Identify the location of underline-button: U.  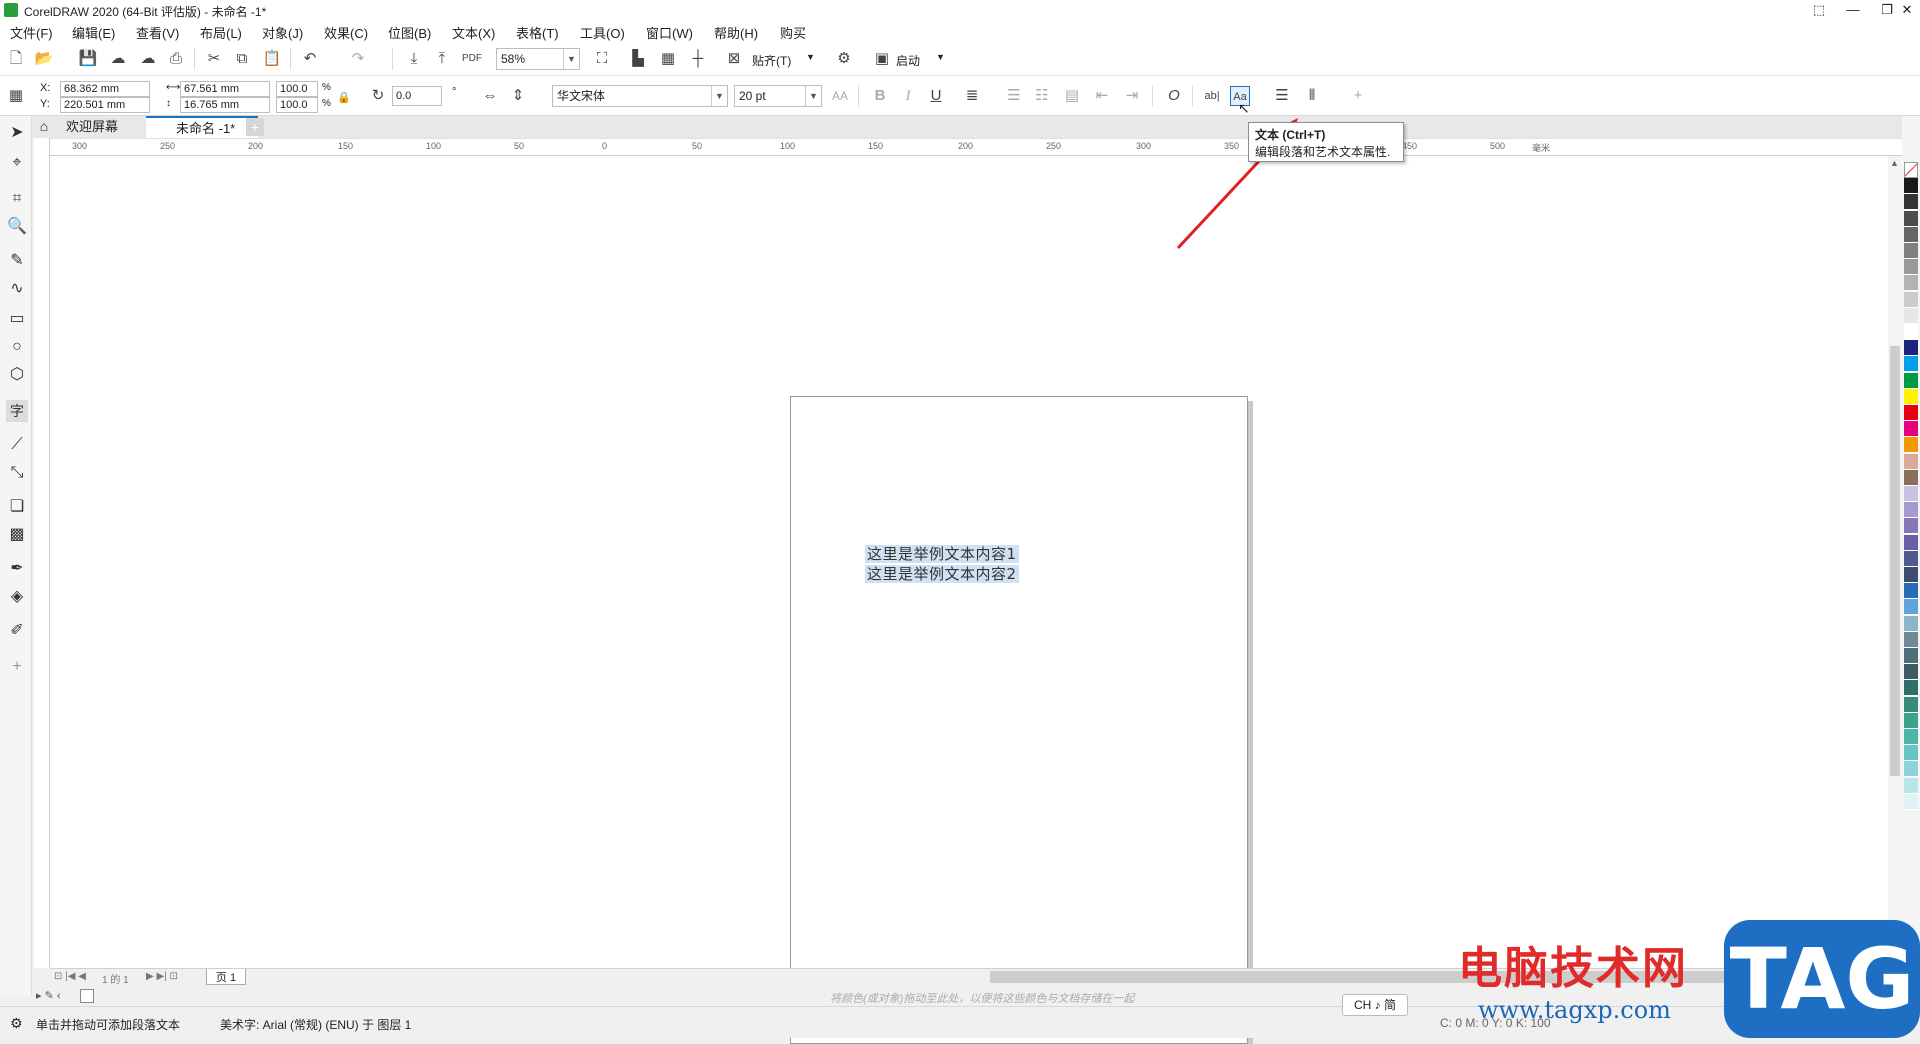
(936, 96).